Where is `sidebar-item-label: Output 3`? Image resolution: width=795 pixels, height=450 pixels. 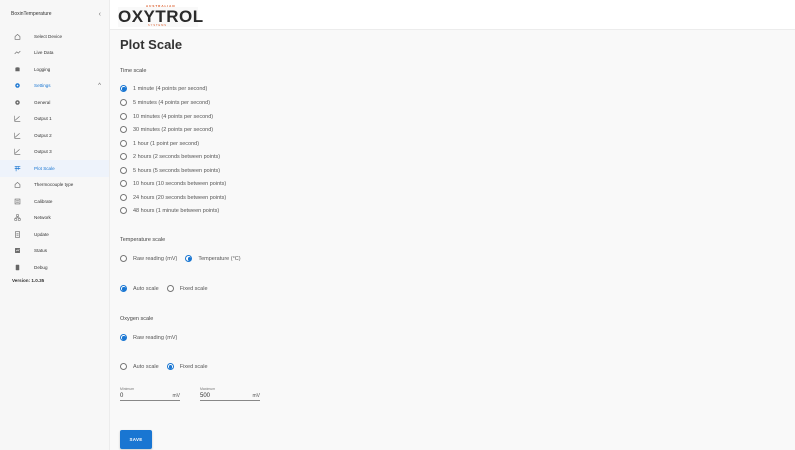
sidebar-item-label: Output 3 is located at coordinates (43, 152).